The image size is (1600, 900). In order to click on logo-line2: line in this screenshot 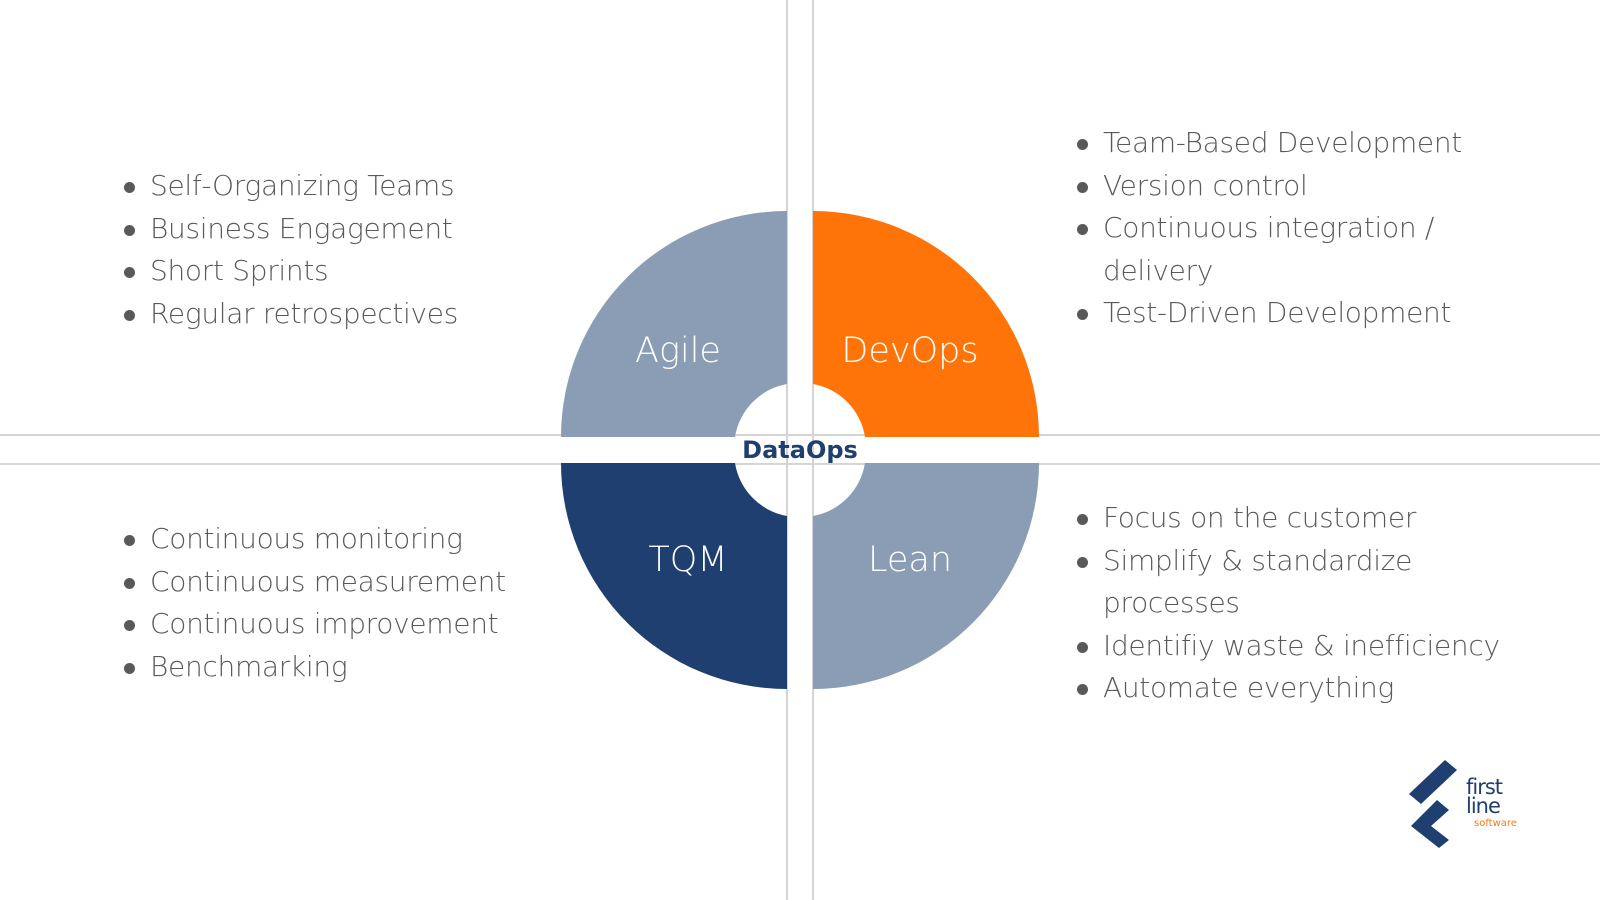, I will do `click(1483, 806)`.